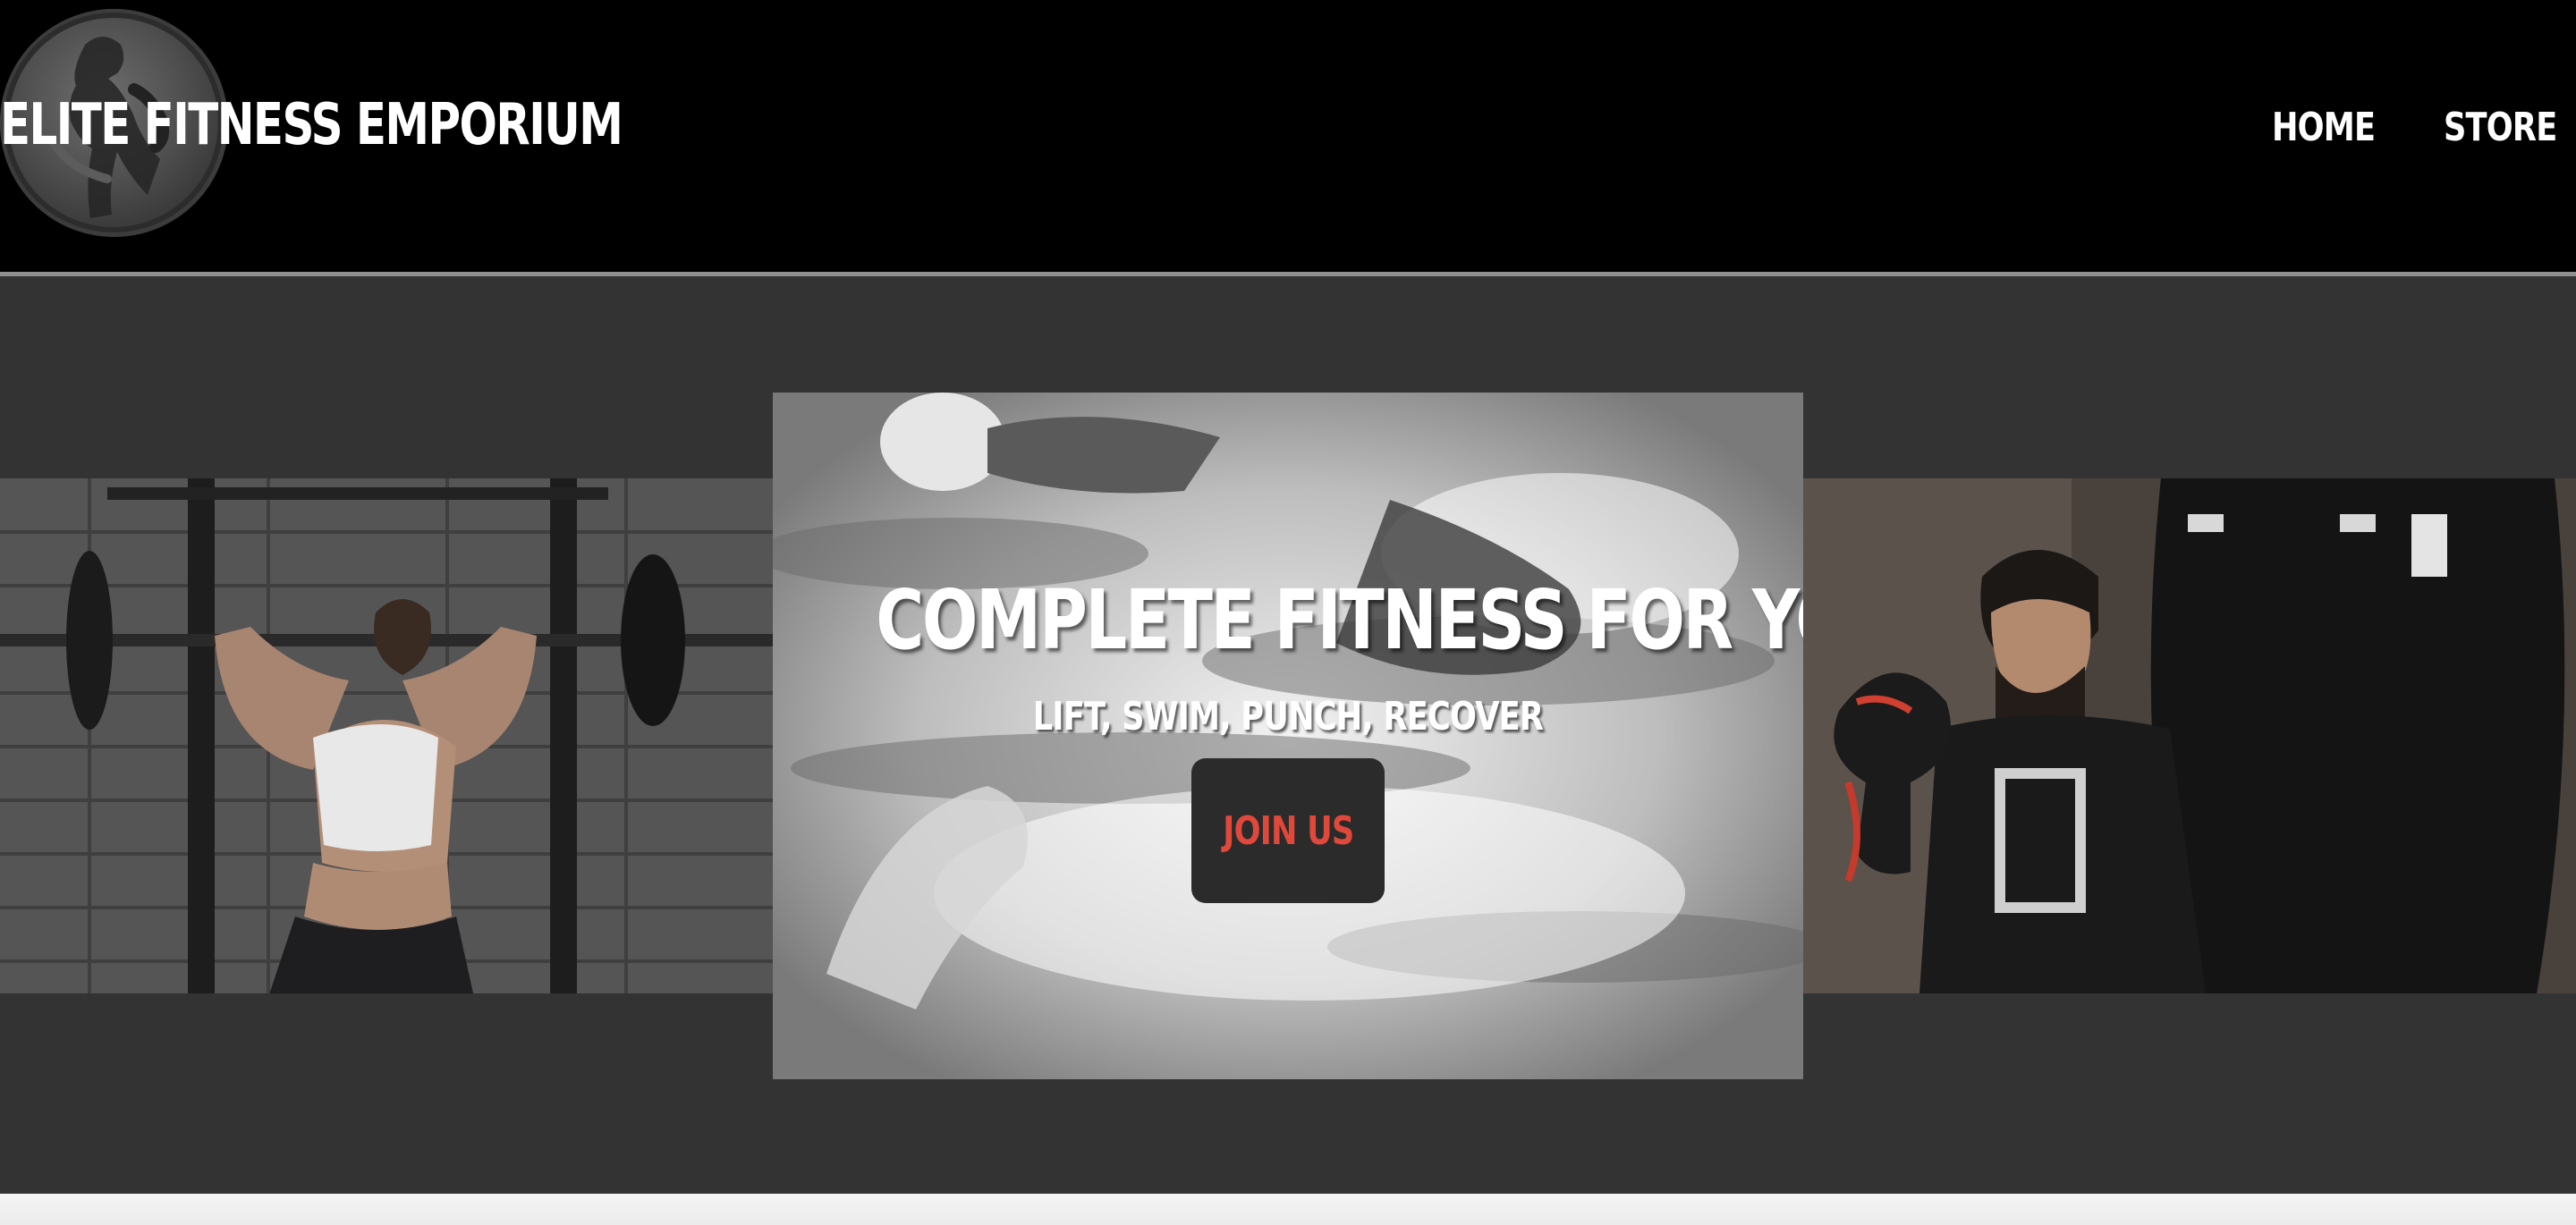  I want to click on nav-home-link: HOME, so click(2324, 128).